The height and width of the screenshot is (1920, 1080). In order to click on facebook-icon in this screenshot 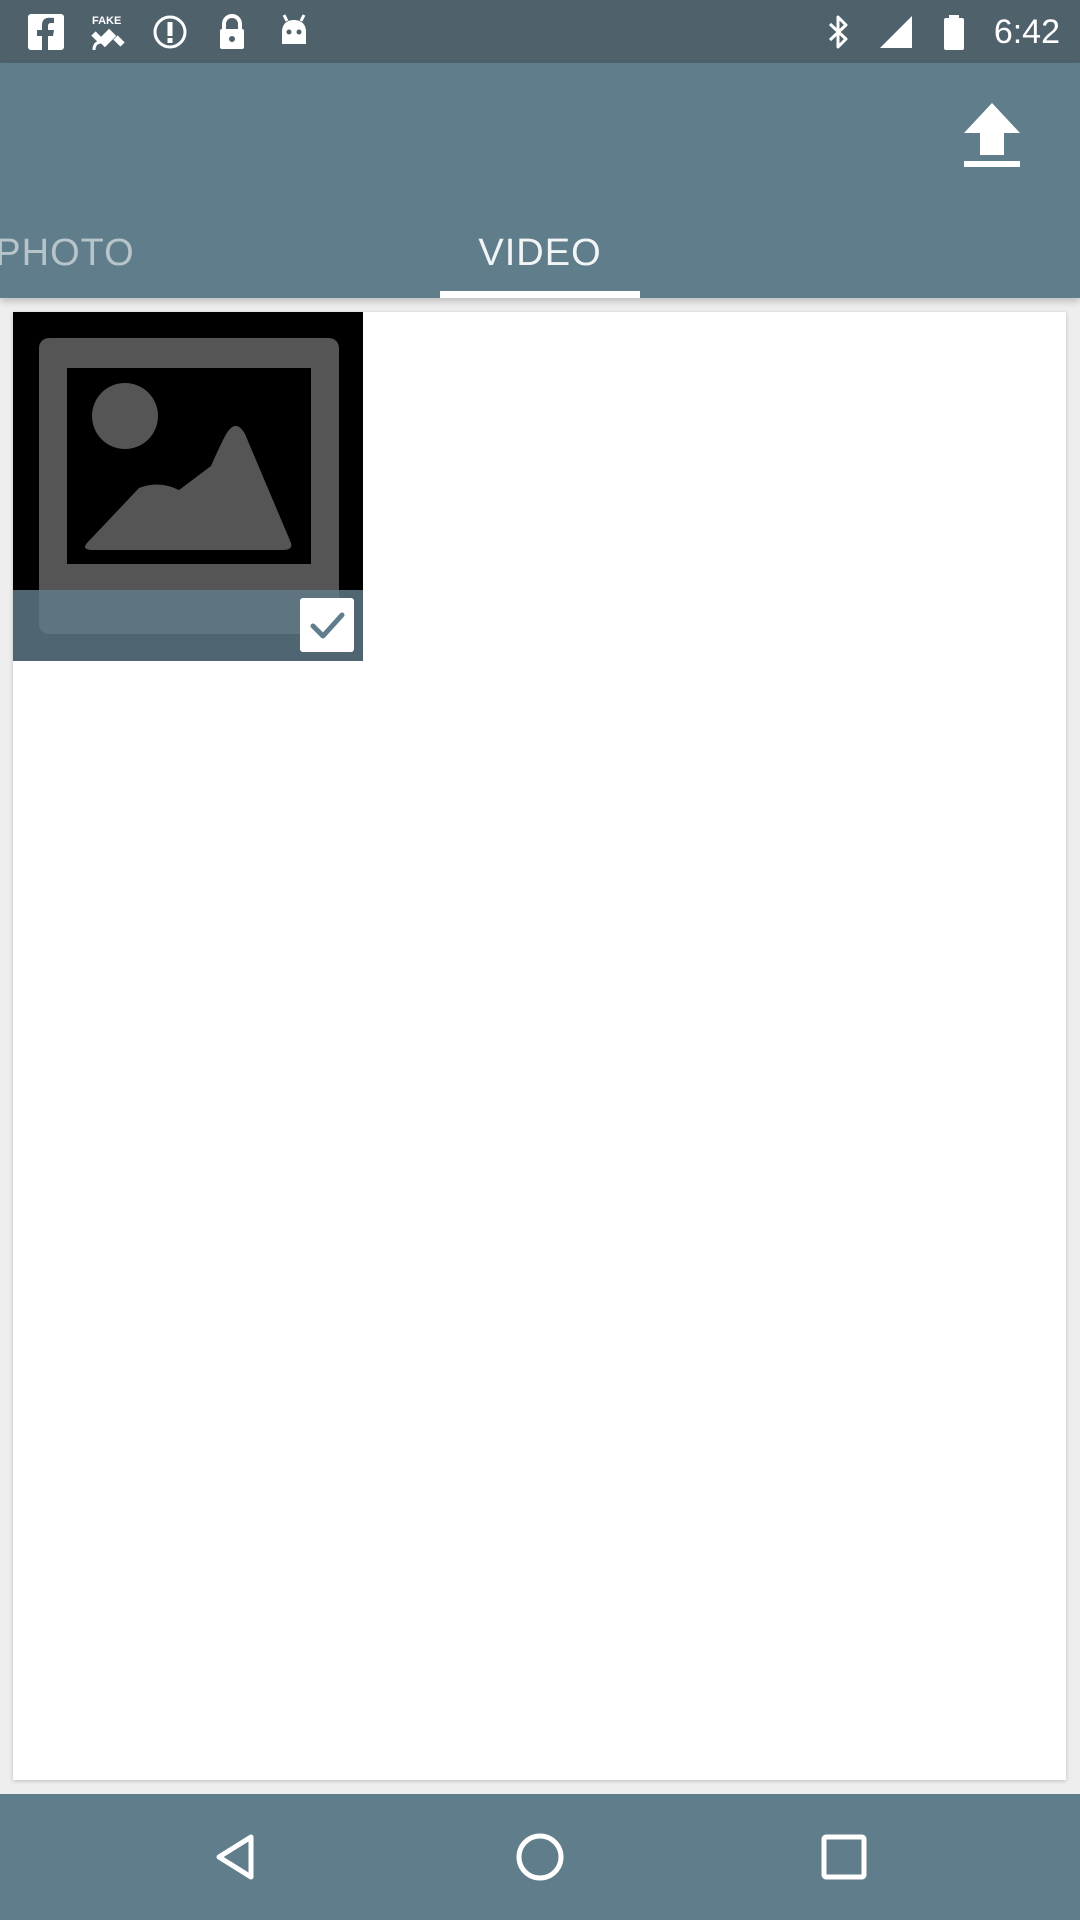, I will do `click(46, 32)`.